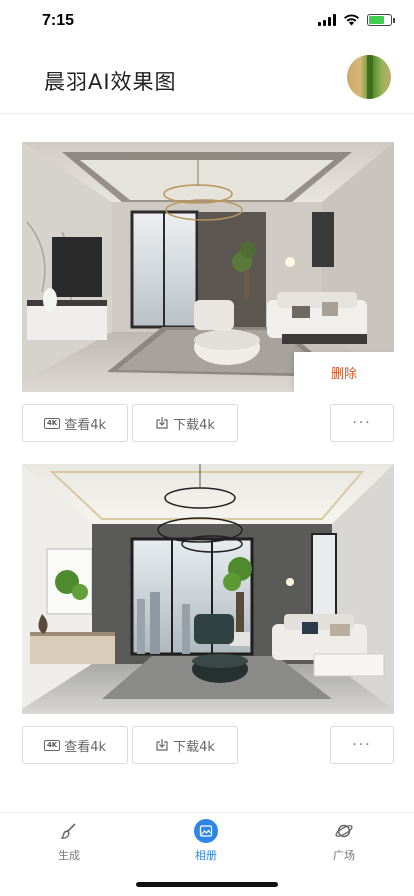 The width and height of the screenshot is (414, 896). I want to click on brush-icon, so click(69, 831).